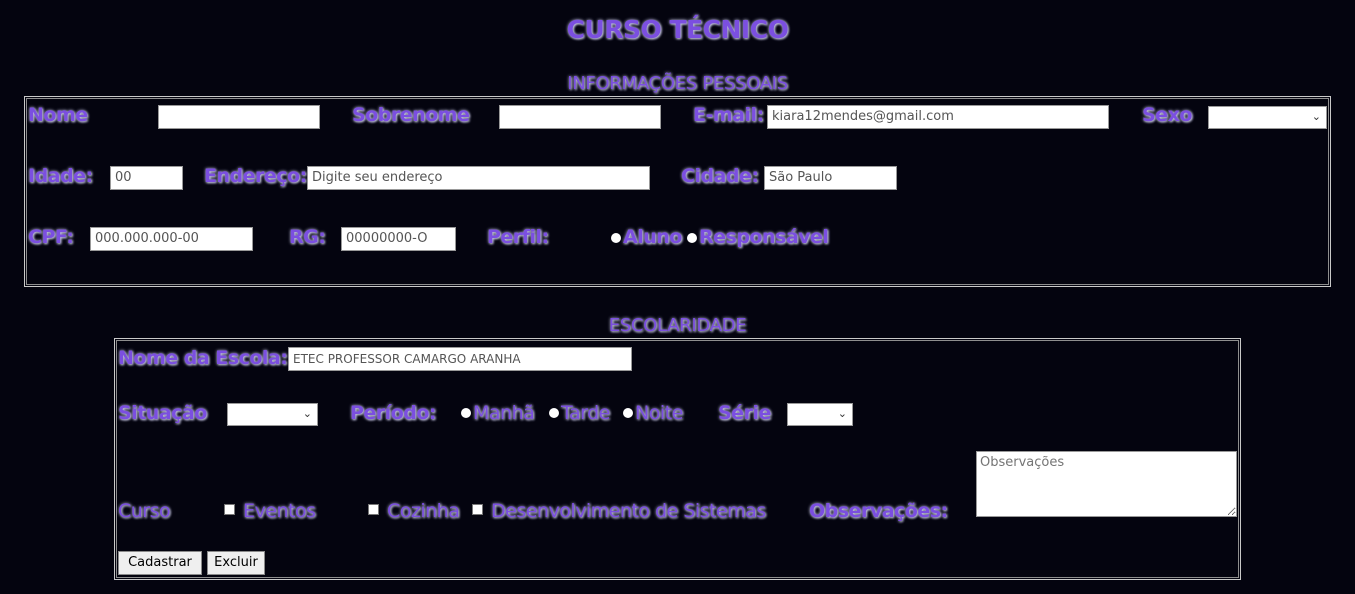 The image size is (1355, 594). I want to click on sexo-select: ⌄, so click(1267, 117).